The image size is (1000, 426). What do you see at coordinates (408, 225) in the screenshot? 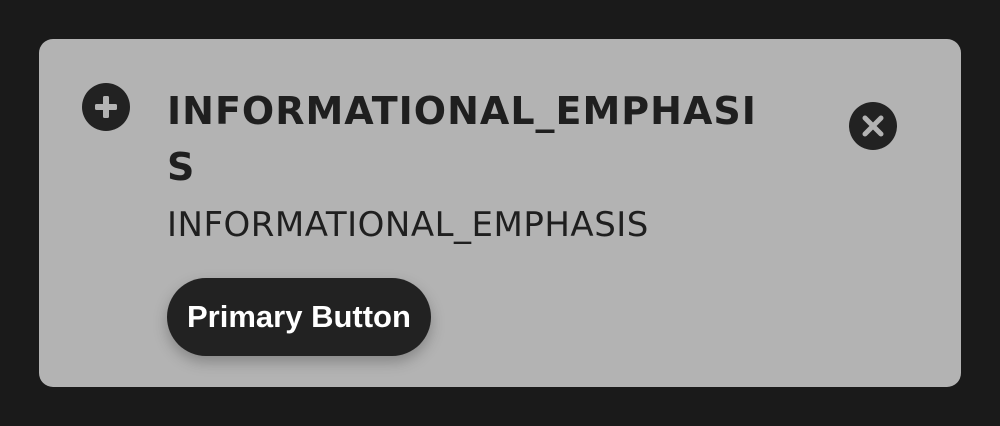
I see `banner-description: INFORMATIONAL_EMPHASIS` at bounding box center [408, 225].